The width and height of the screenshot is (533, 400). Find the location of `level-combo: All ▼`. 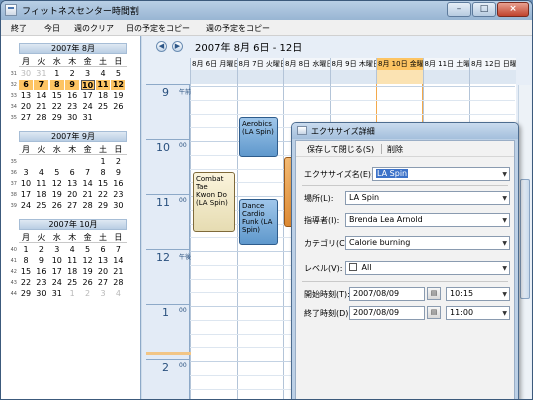

level-combo: All ▼ is located at coordinates (427, 268).